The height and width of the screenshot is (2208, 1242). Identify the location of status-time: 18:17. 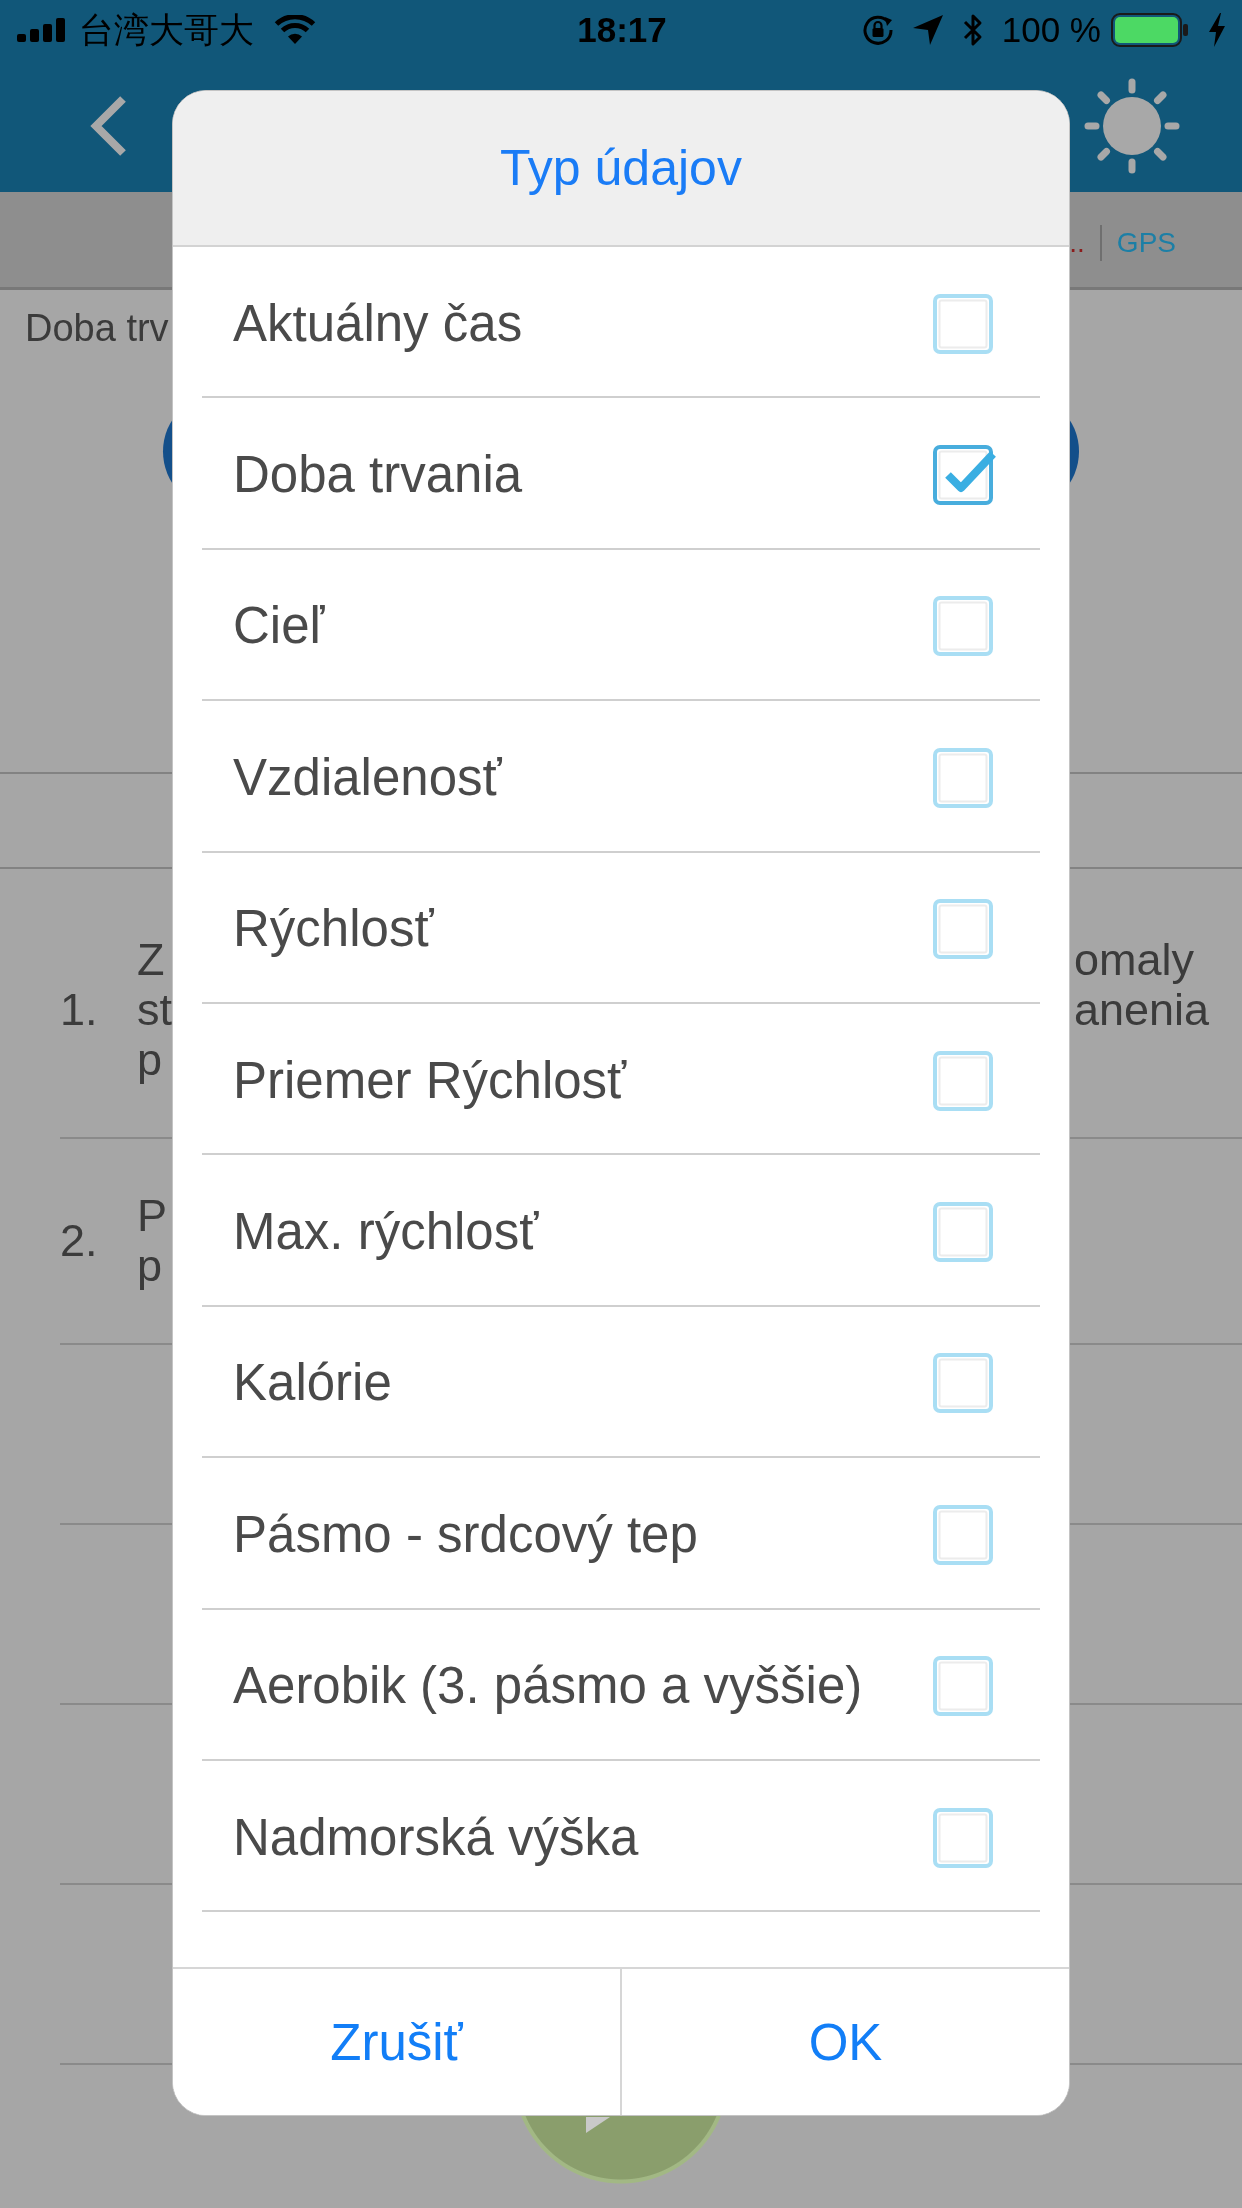
(622, 30).